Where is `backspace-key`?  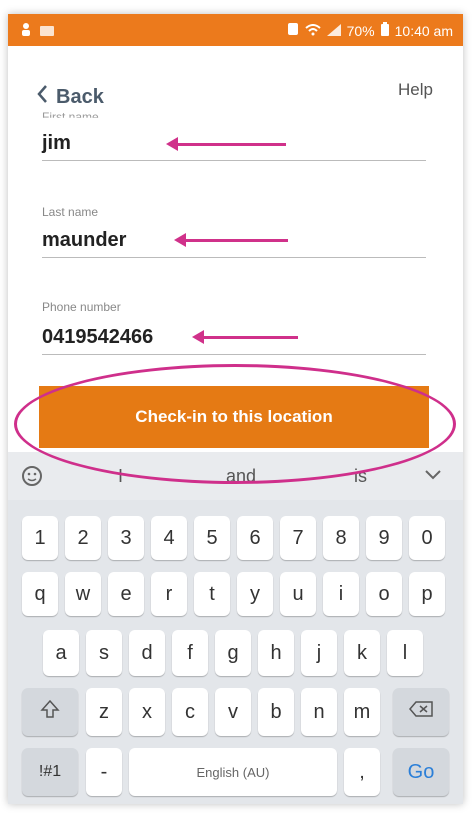 backspace-key is located at coordinates (421, 712).